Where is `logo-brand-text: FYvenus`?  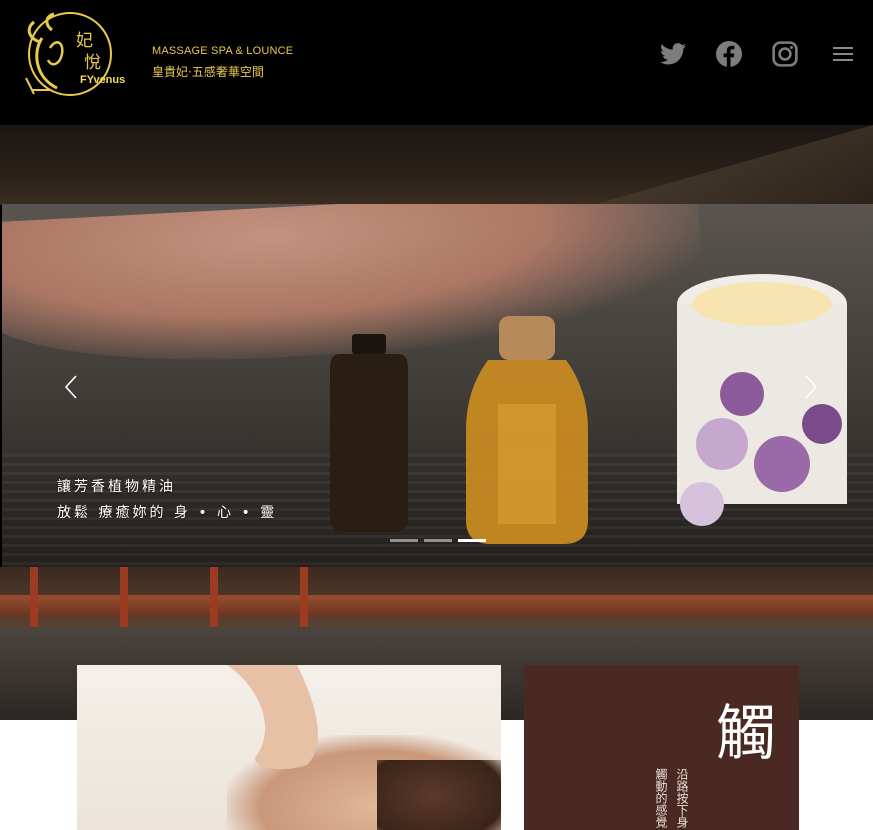
logo-brand-text: FYvenus is located at coordinates (103, 80).